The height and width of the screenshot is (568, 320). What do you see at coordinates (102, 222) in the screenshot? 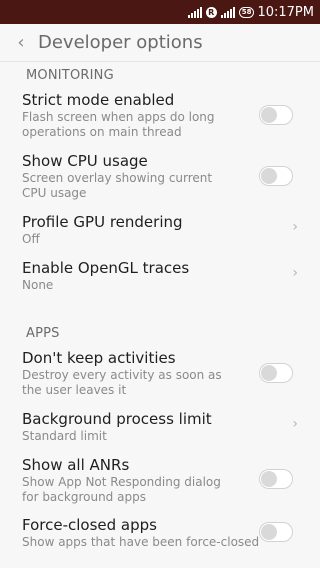
I see `setting-title: Profile GPU rendering` at bounding box center [102, 222].